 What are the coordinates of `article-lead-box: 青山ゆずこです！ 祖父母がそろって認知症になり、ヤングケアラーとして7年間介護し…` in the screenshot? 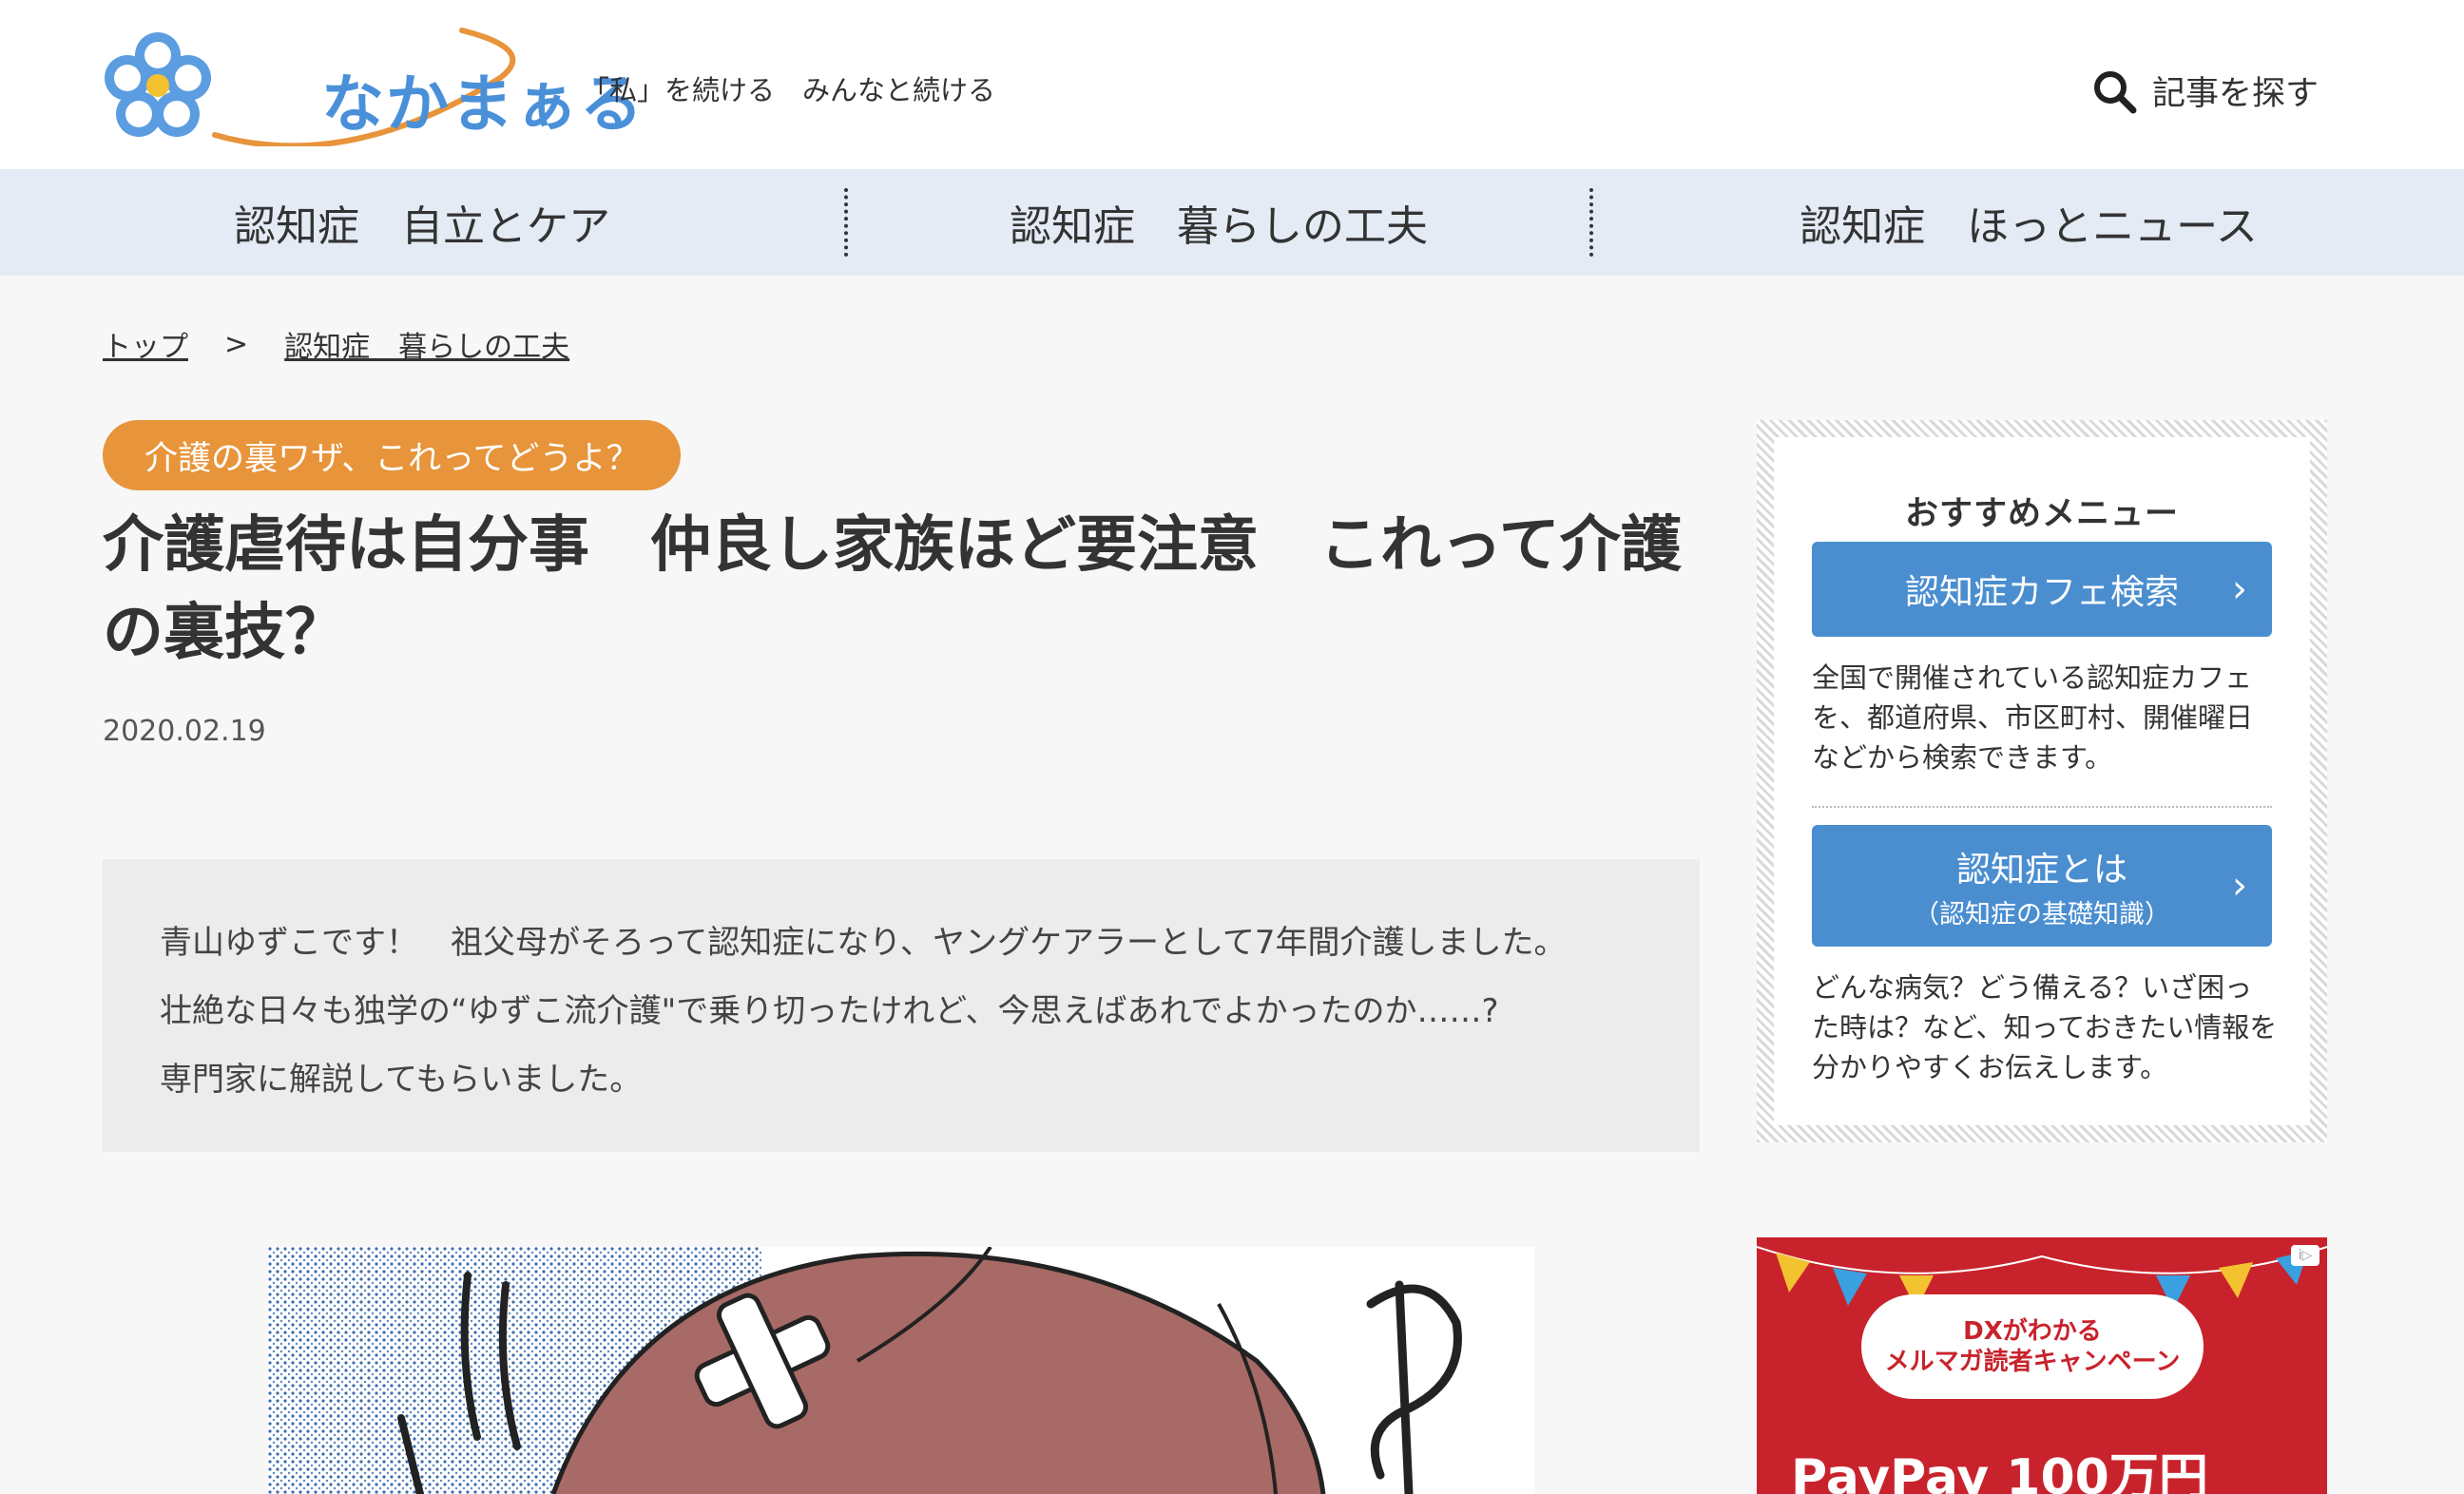 It's located at (901, 1005).